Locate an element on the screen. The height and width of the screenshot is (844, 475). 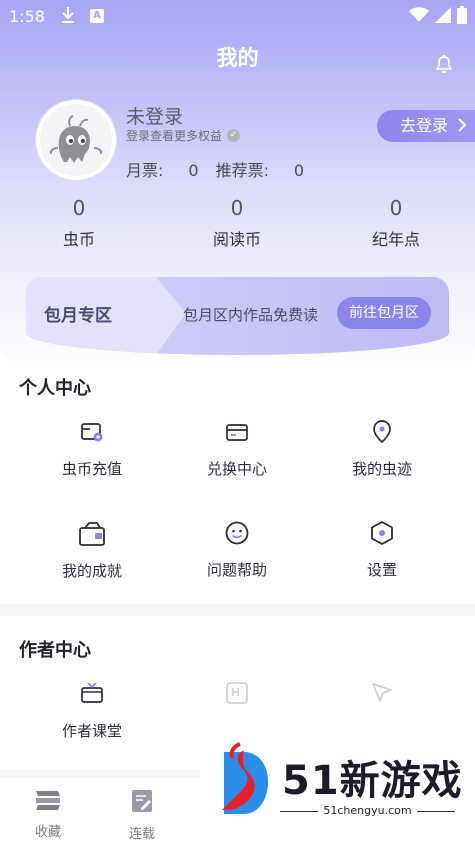
login-hint-text: 登录查看更多权益 is located at coordinates (174, 136).